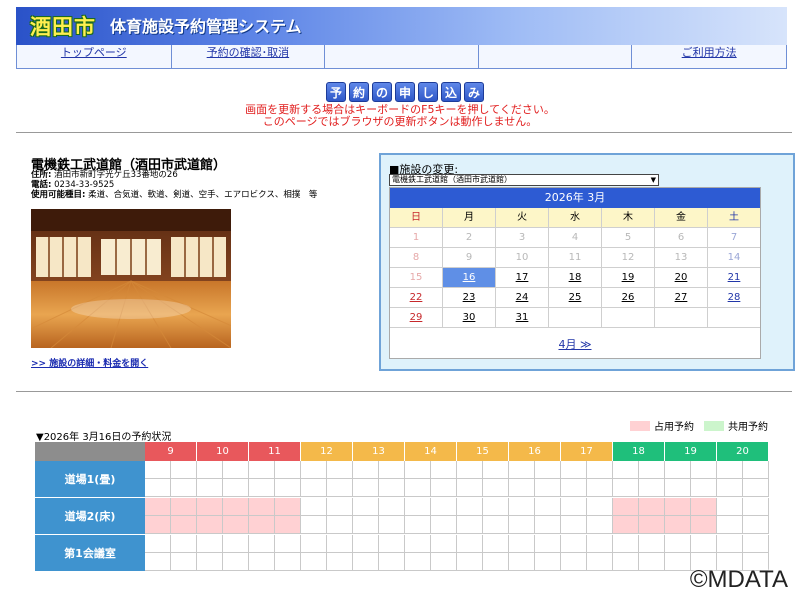 The width and height of the screenshot is (800, 600). Describe the element at coordinates (524, 180) in the screenshot. I see `facility-select: 電機鉄工武道館（酒田市武道館） ▼` at that location.